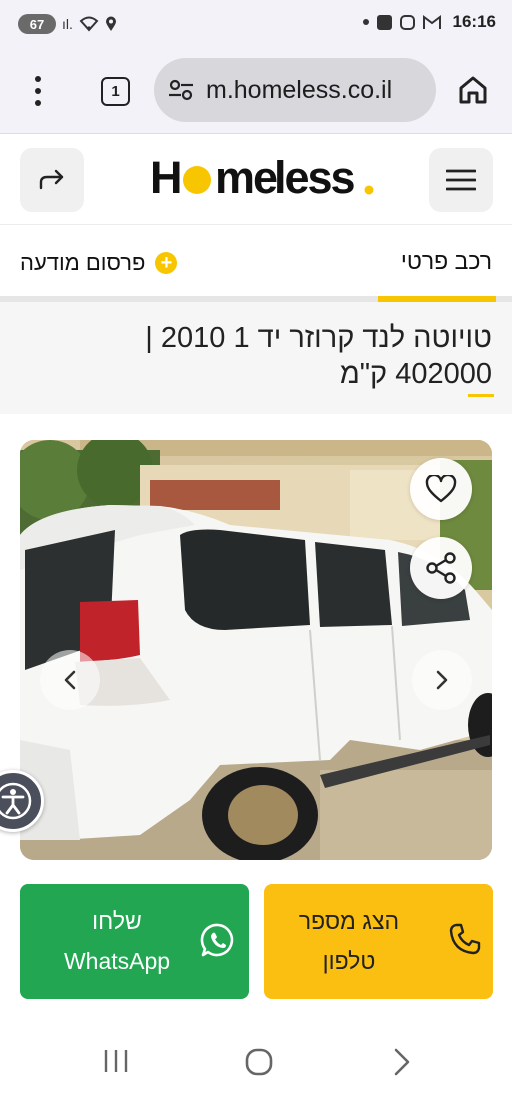 The width and height of the screenshot is (512, 1100). What do you see at coordinates (314, 178) in the screenshot?
I see `svg-text: less` at bounding box center [314, 178].